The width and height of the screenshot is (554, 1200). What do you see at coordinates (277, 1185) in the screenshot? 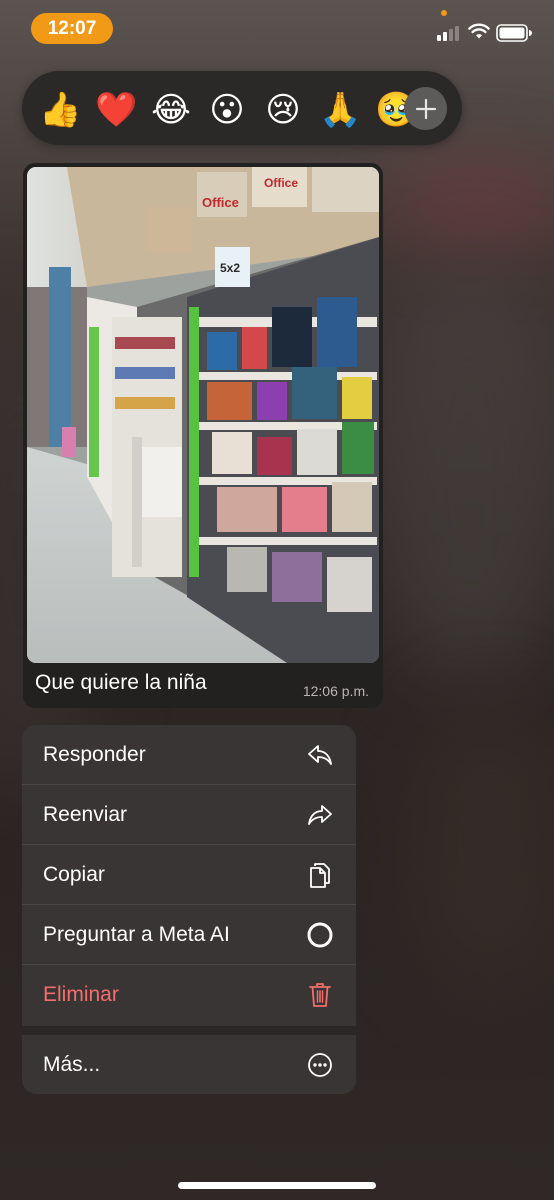
I see `home-indicator` at bounding box center [277, 1185].